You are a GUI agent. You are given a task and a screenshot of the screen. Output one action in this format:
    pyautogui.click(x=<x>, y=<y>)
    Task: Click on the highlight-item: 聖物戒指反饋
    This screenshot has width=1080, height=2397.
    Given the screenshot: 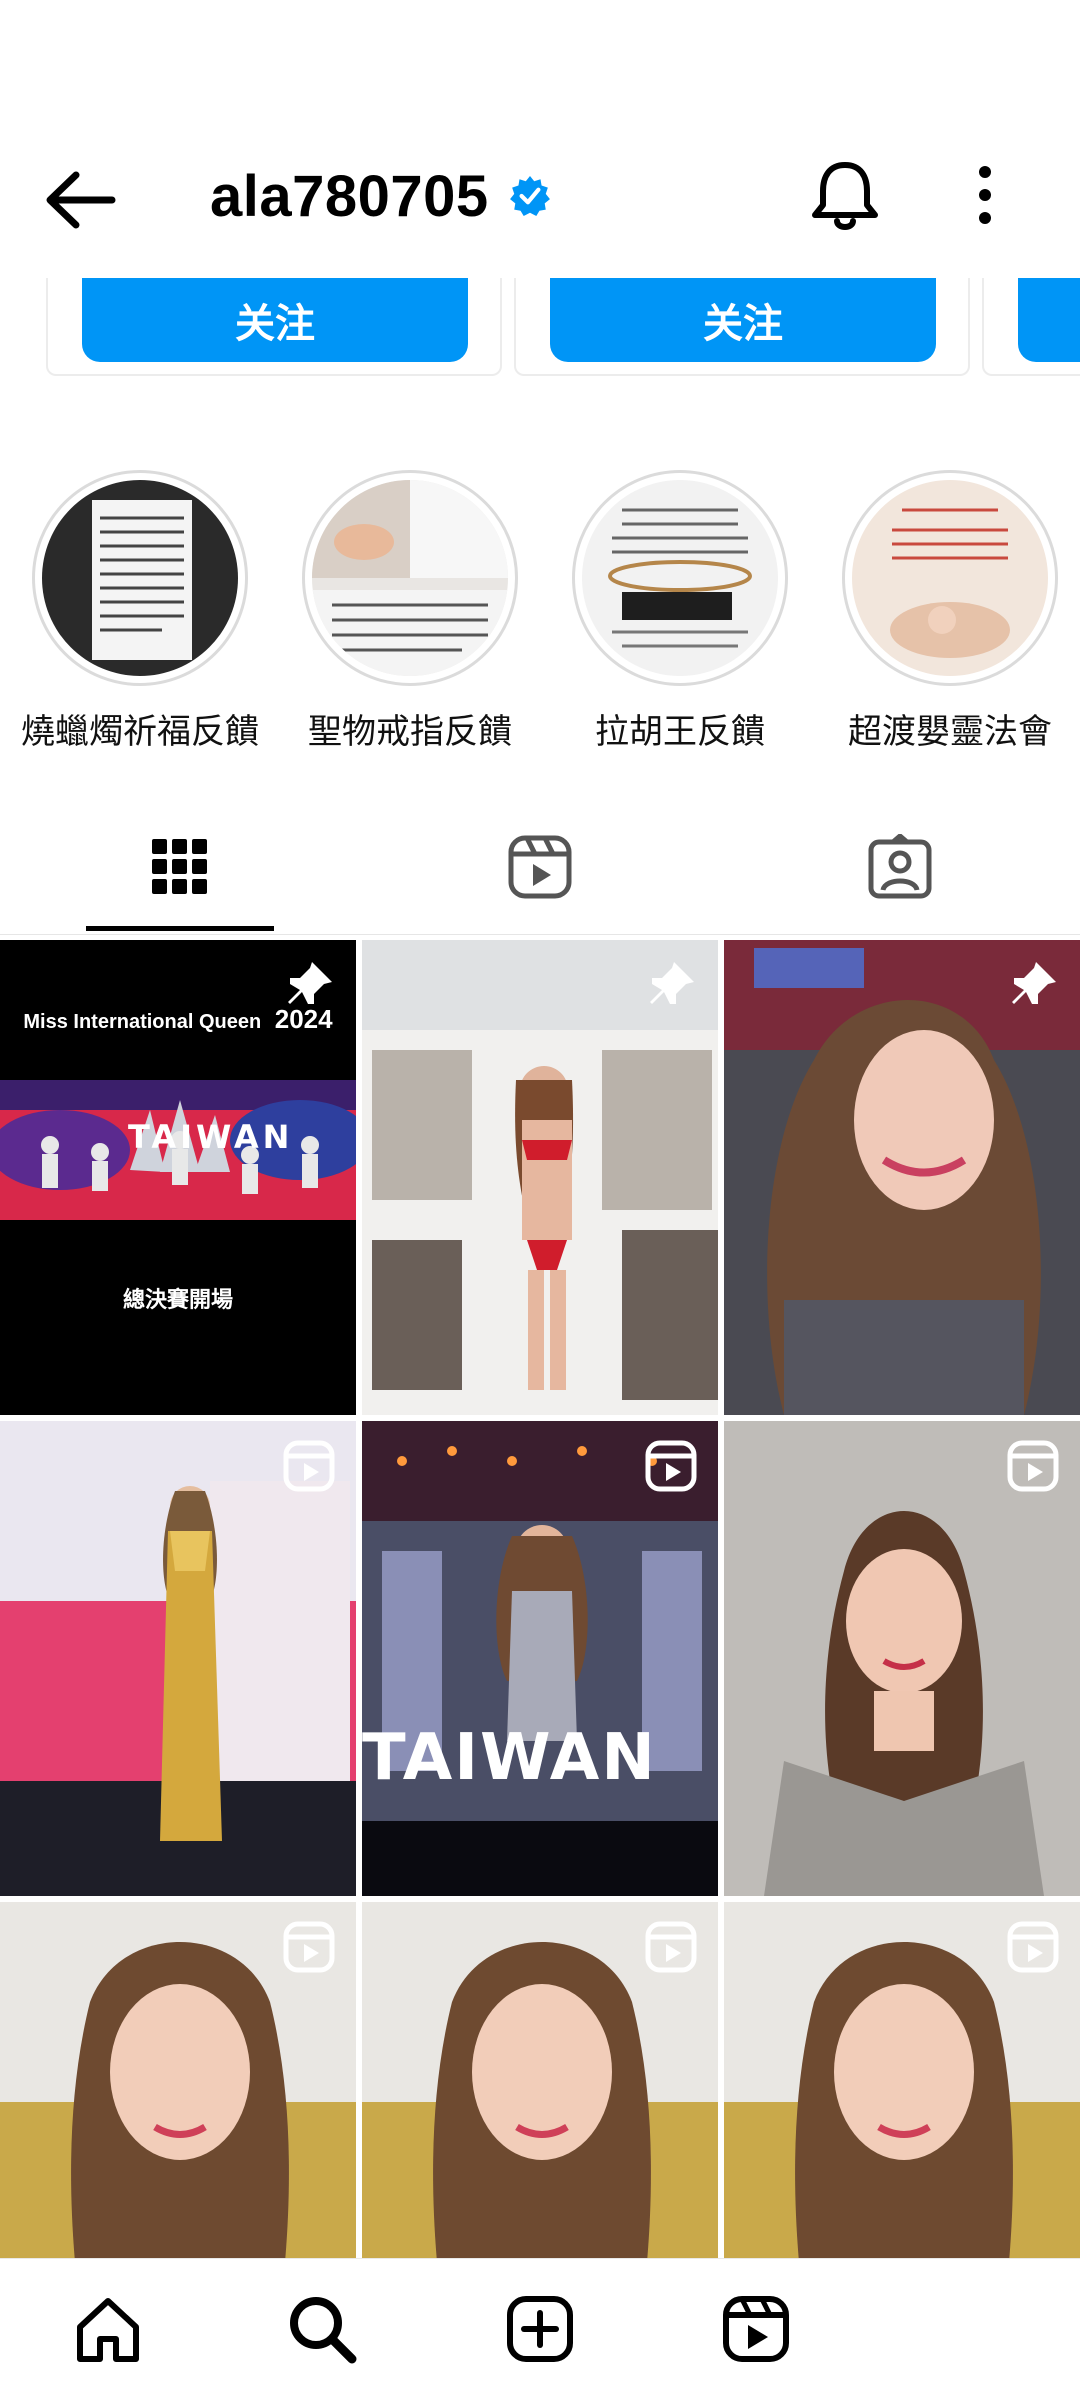 What is the action you would take?
    pyautogui.click(x=410, y=611)
    